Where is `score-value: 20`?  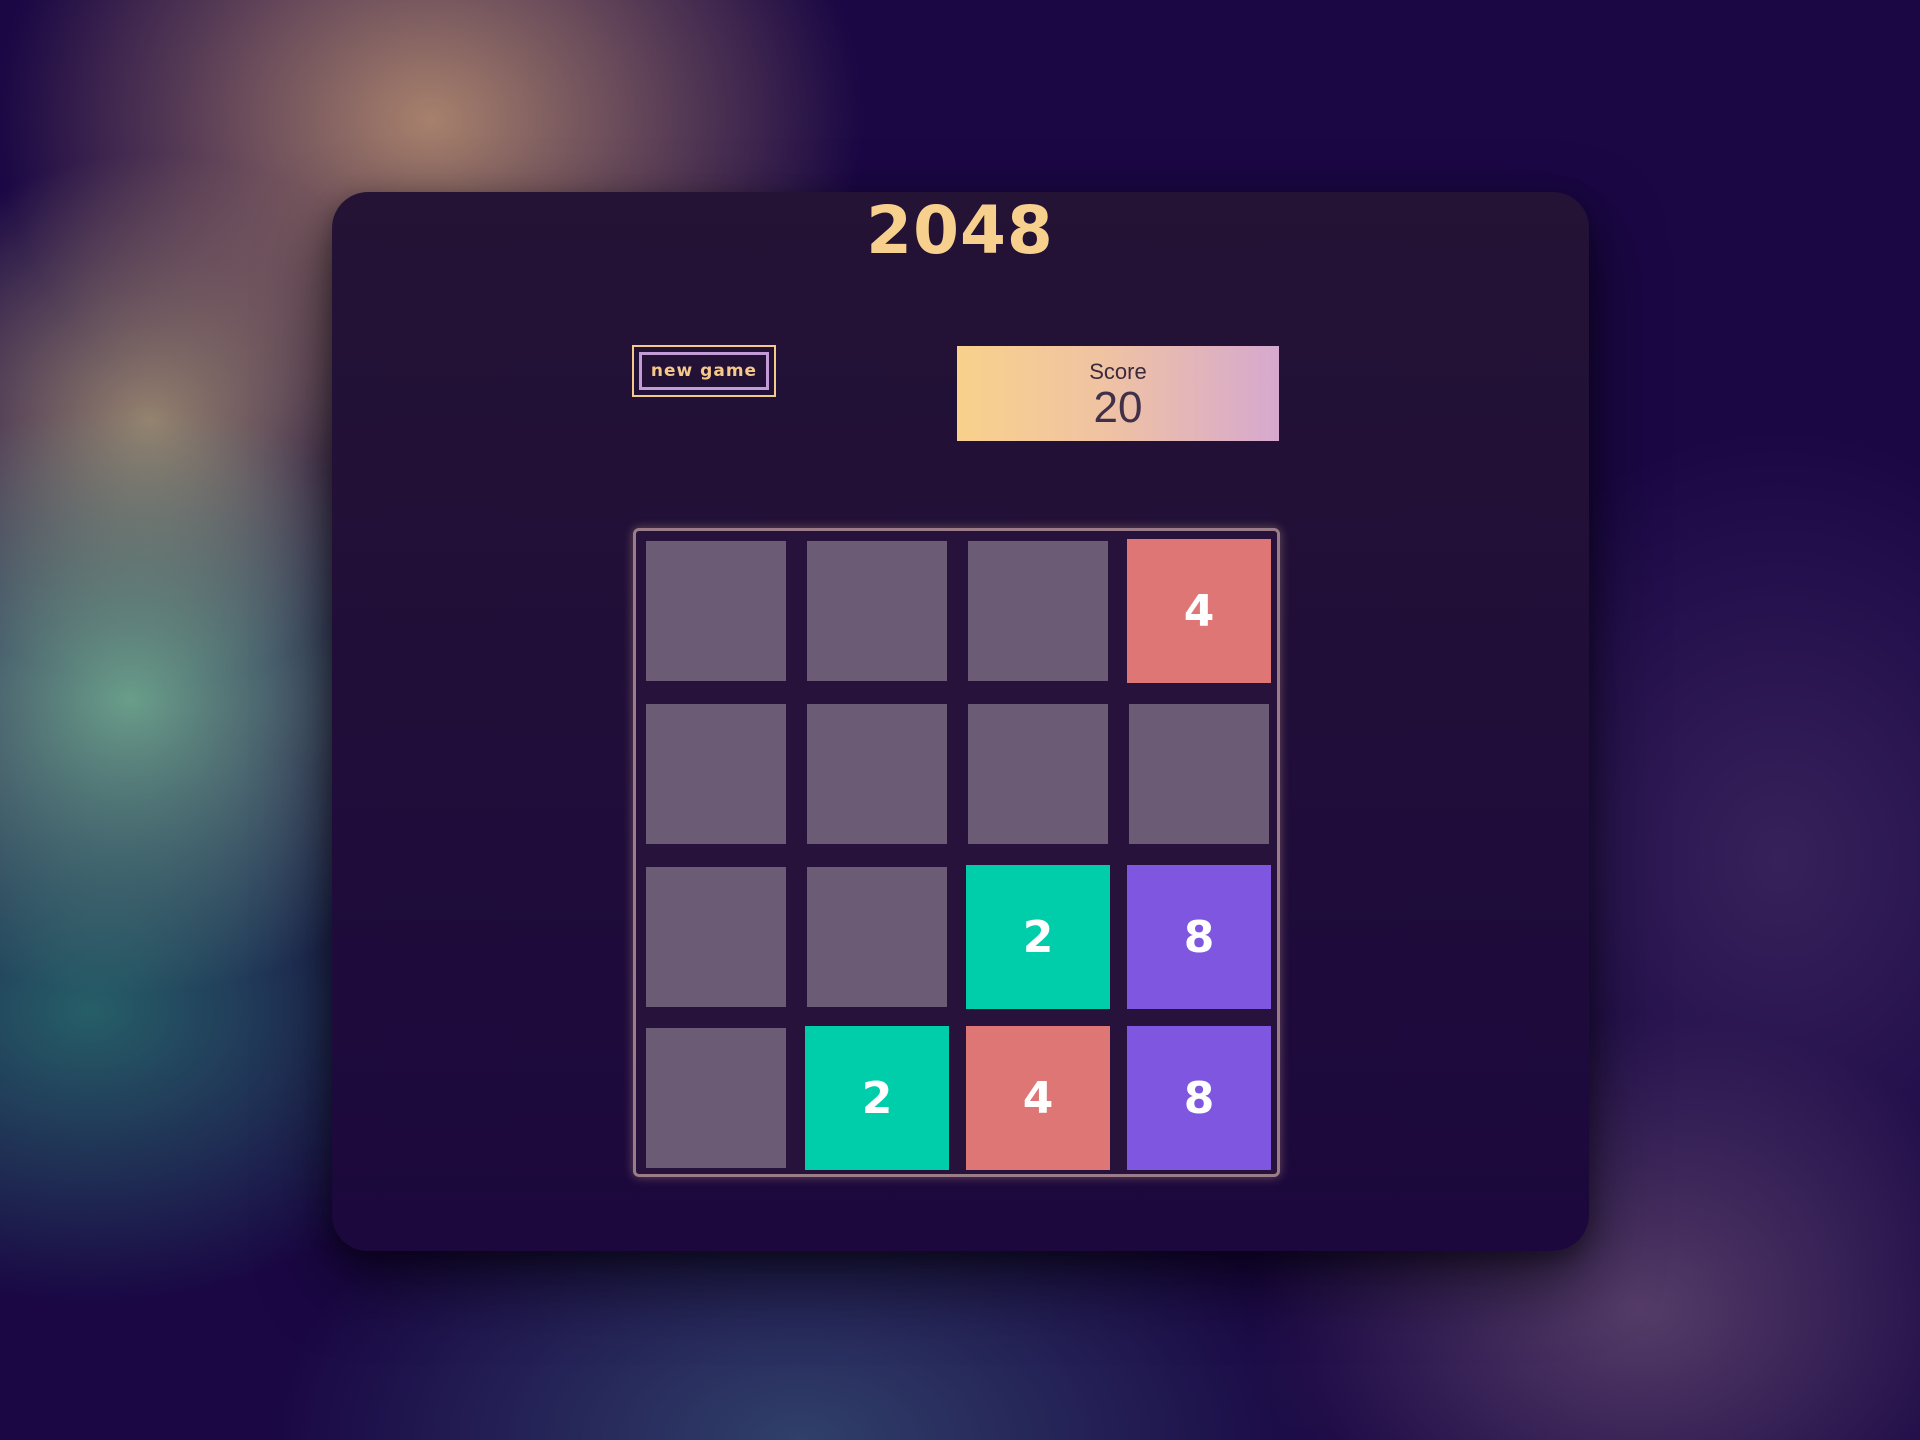
score-value: 20 is located at coordinates (1118, 407).